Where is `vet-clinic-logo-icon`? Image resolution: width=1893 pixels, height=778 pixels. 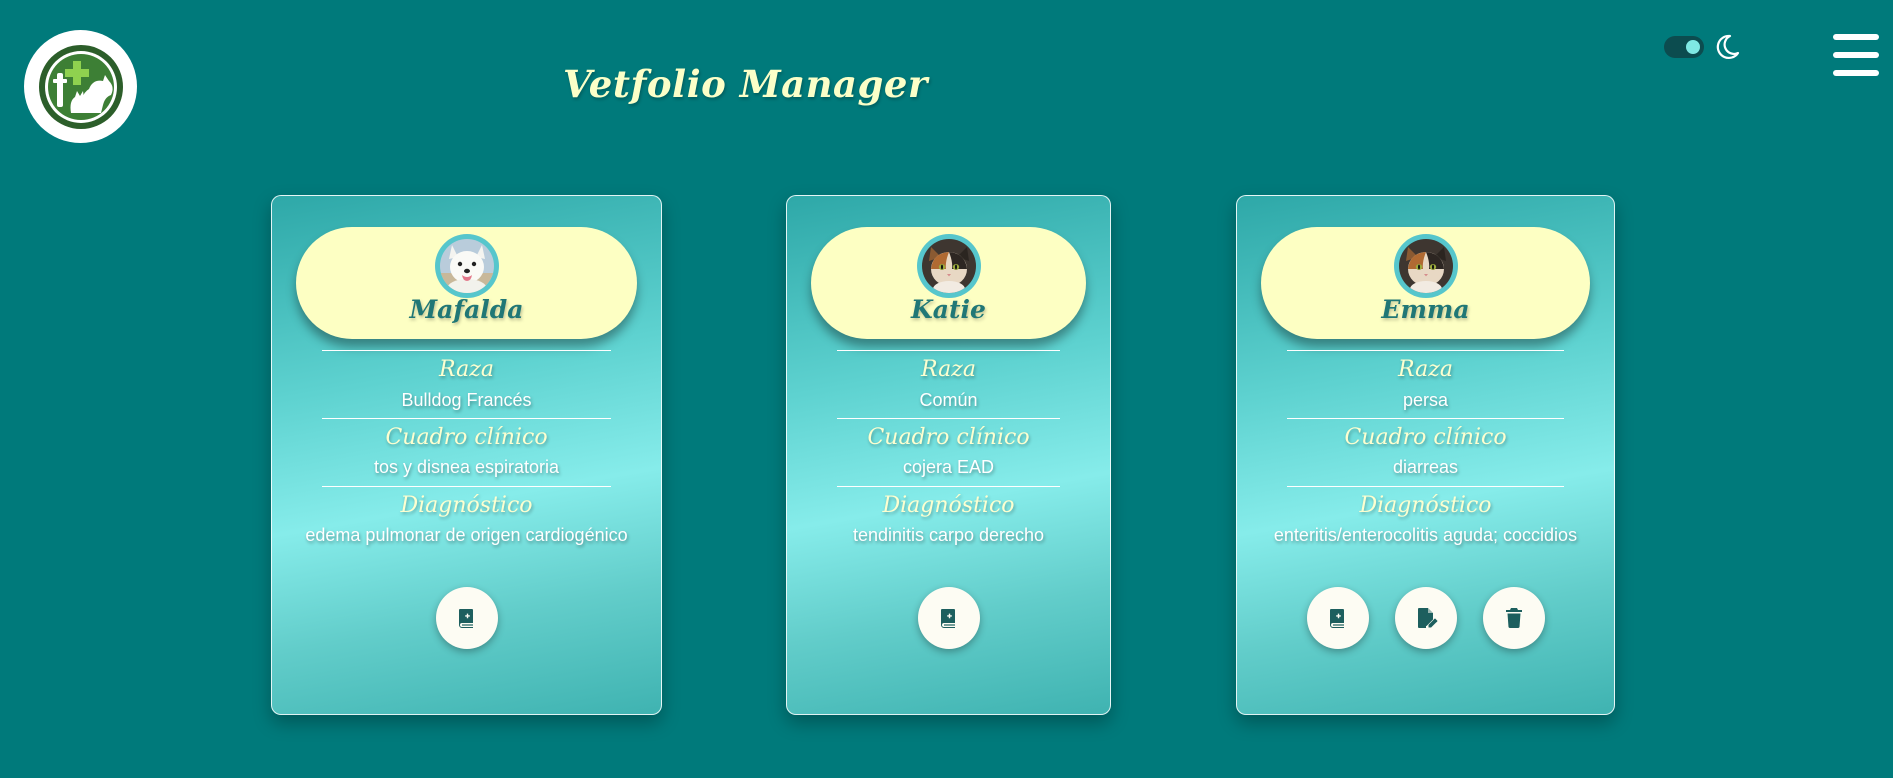
vet-clinic-logo-icon is located at coordinates (80, 86).